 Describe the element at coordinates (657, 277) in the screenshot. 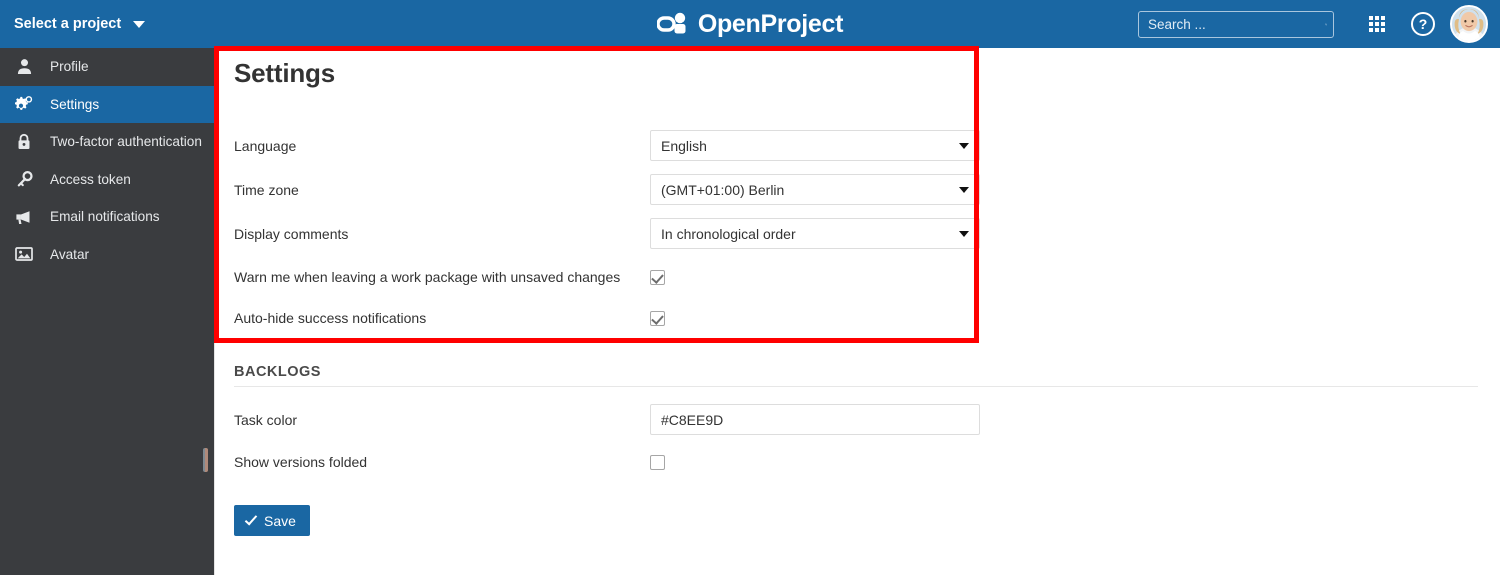

I see `warn-unsaved-changes-checkbox` at that location.